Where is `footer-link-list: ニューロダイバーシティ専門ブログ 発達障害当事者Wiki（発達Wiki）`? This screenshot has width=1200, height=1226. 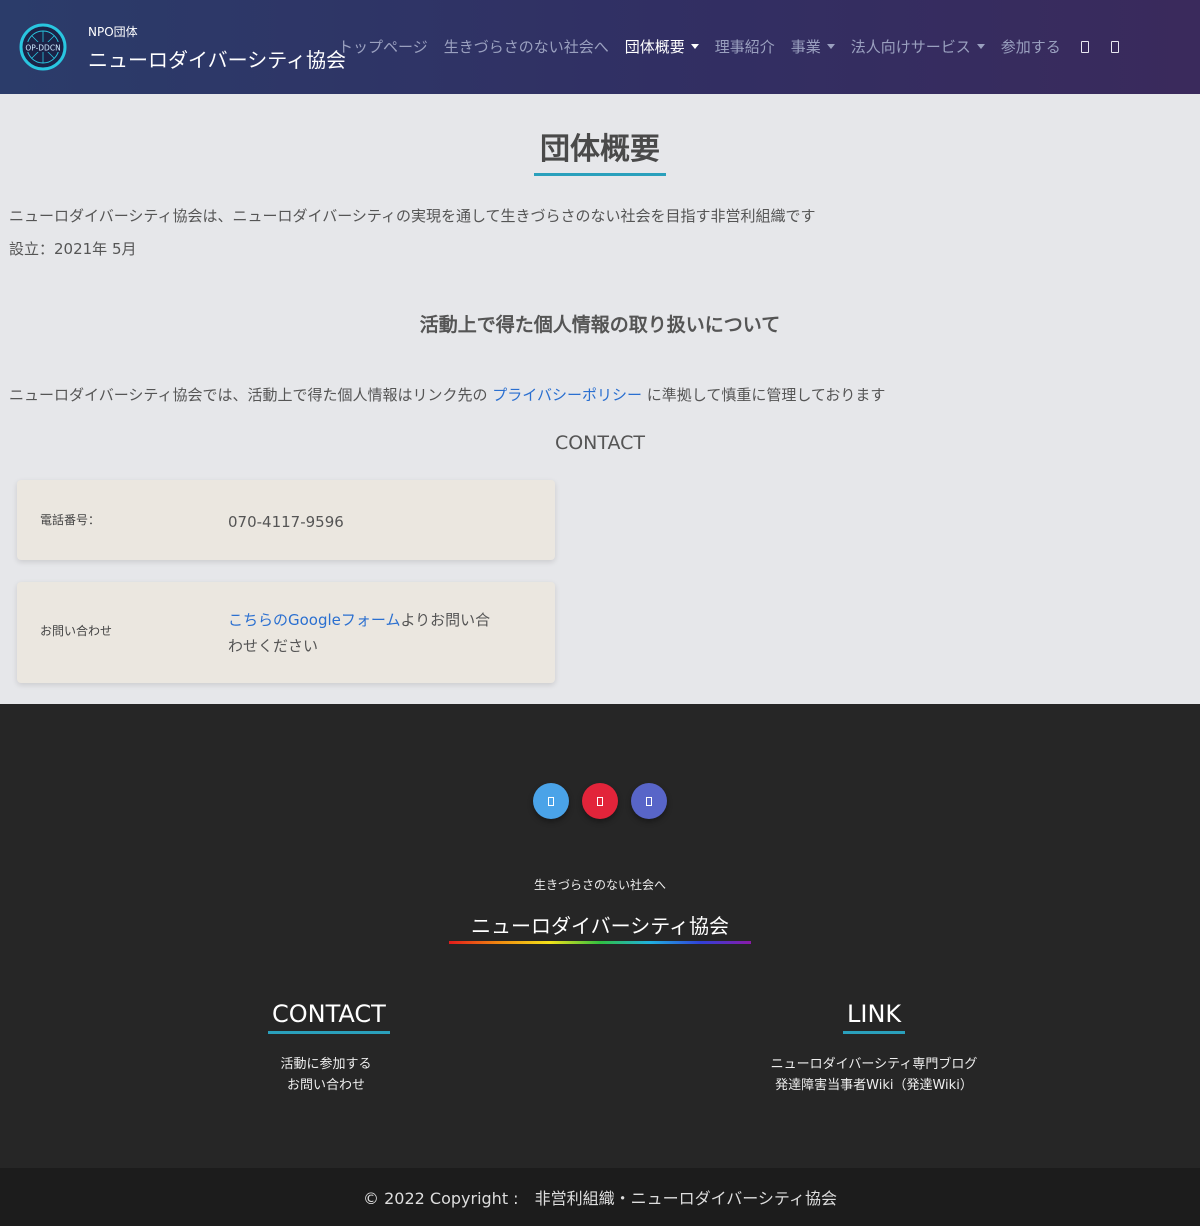 footer-link-list: ニューロダイバーシティ専門ブログ 発達障害当事者Wiki（発達Wiki） is located at coordinates (874, 1075).